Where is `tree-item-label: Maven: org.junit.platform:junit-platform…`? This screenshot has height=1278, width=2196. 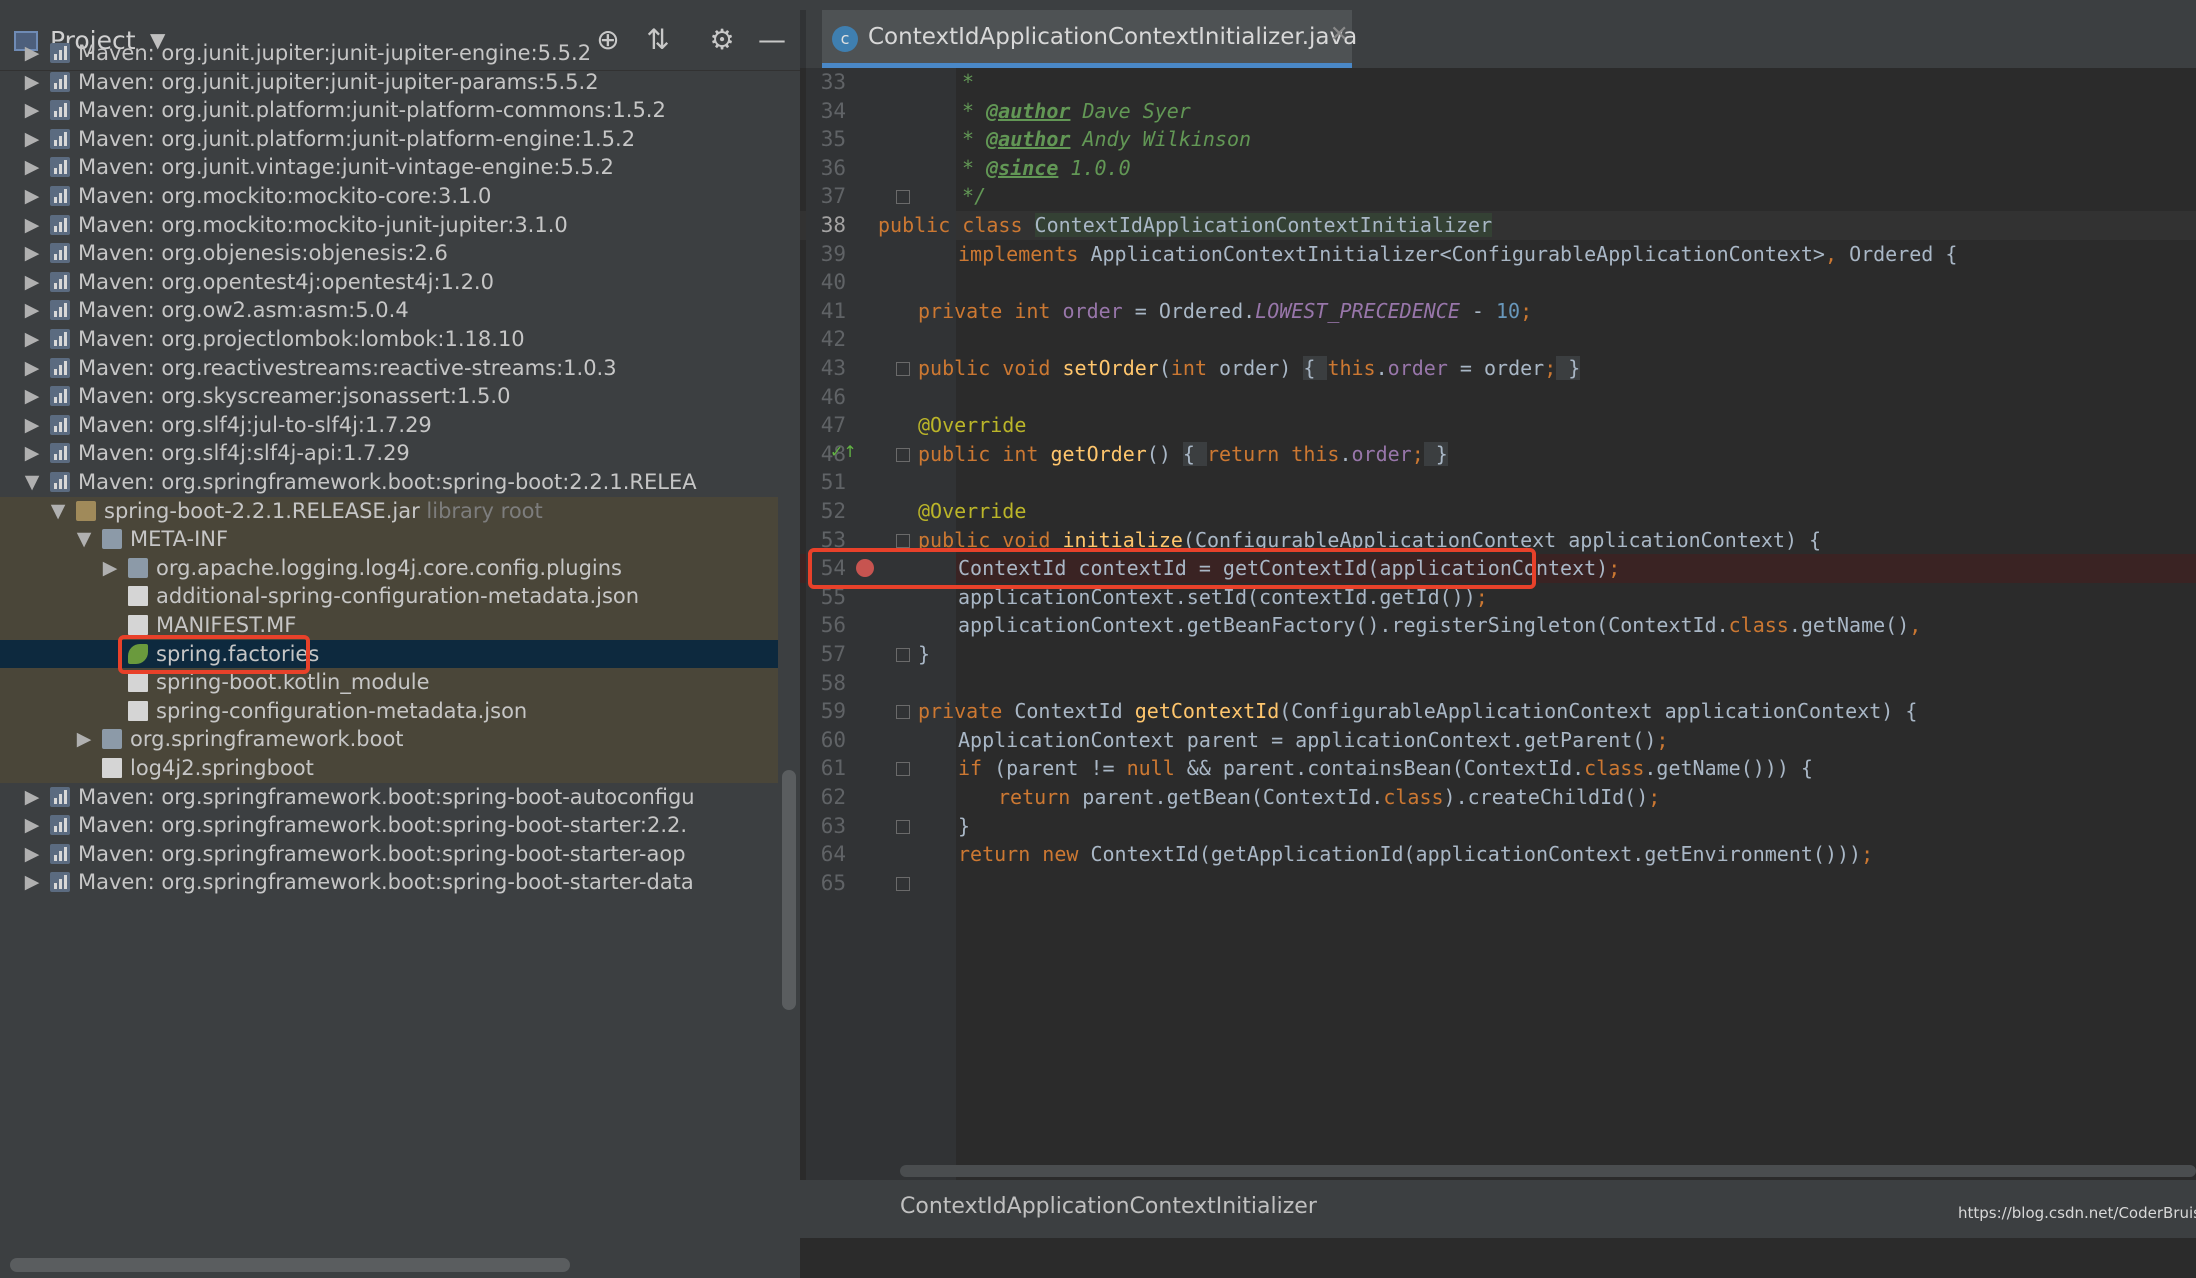 tree-item-label: Maven: org.junit.platform:junit-platform… is located at coordinates (357, 138).